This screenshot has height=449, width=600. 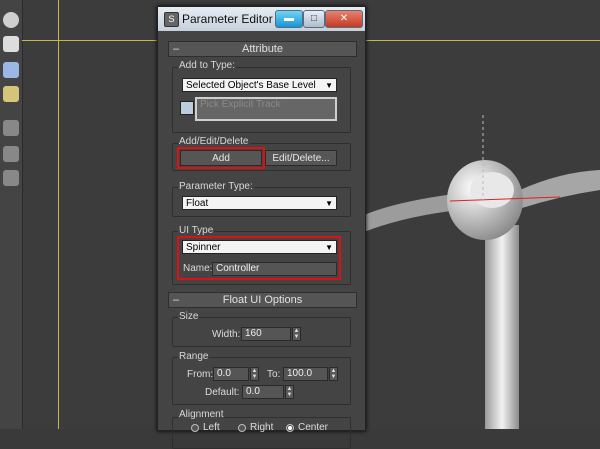 I want to click on to-spinner-field: 100.0, so click(x=305, y=374).